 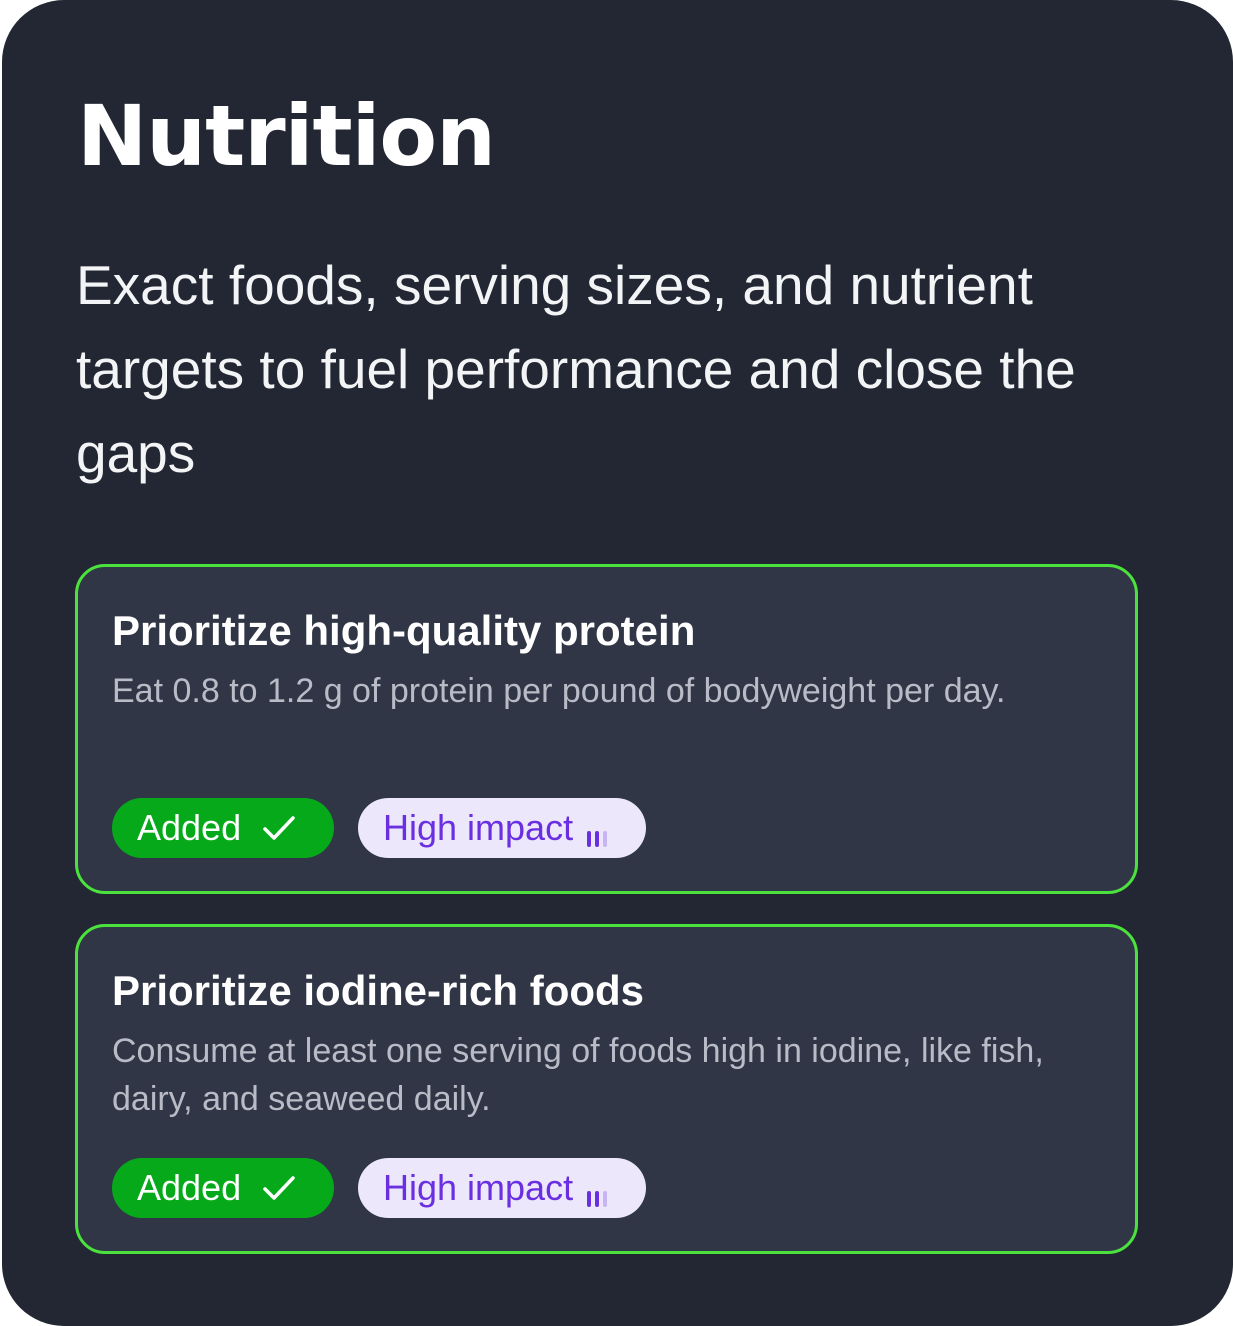 What do you see at coordinates (378, 990) in the screenshot?
I see `recommendation-title: Prioritize iodine-rich foods` at bounding box center [378, 990].